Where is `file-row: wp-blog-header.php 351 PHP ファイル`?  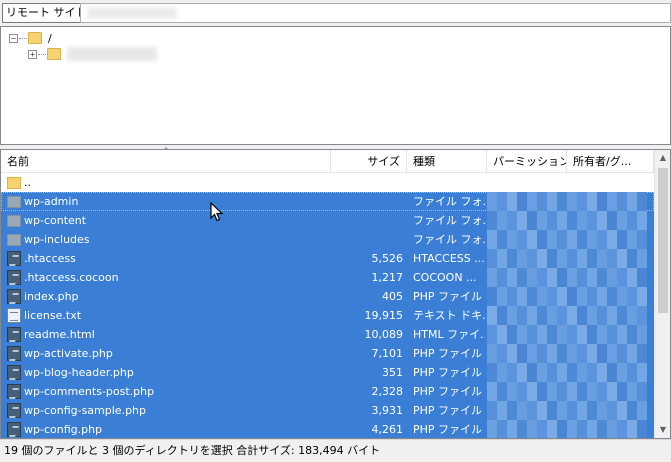 file-row: wp-blog-header.php 351 PHP ファイル is located at coordinates (327, 372).